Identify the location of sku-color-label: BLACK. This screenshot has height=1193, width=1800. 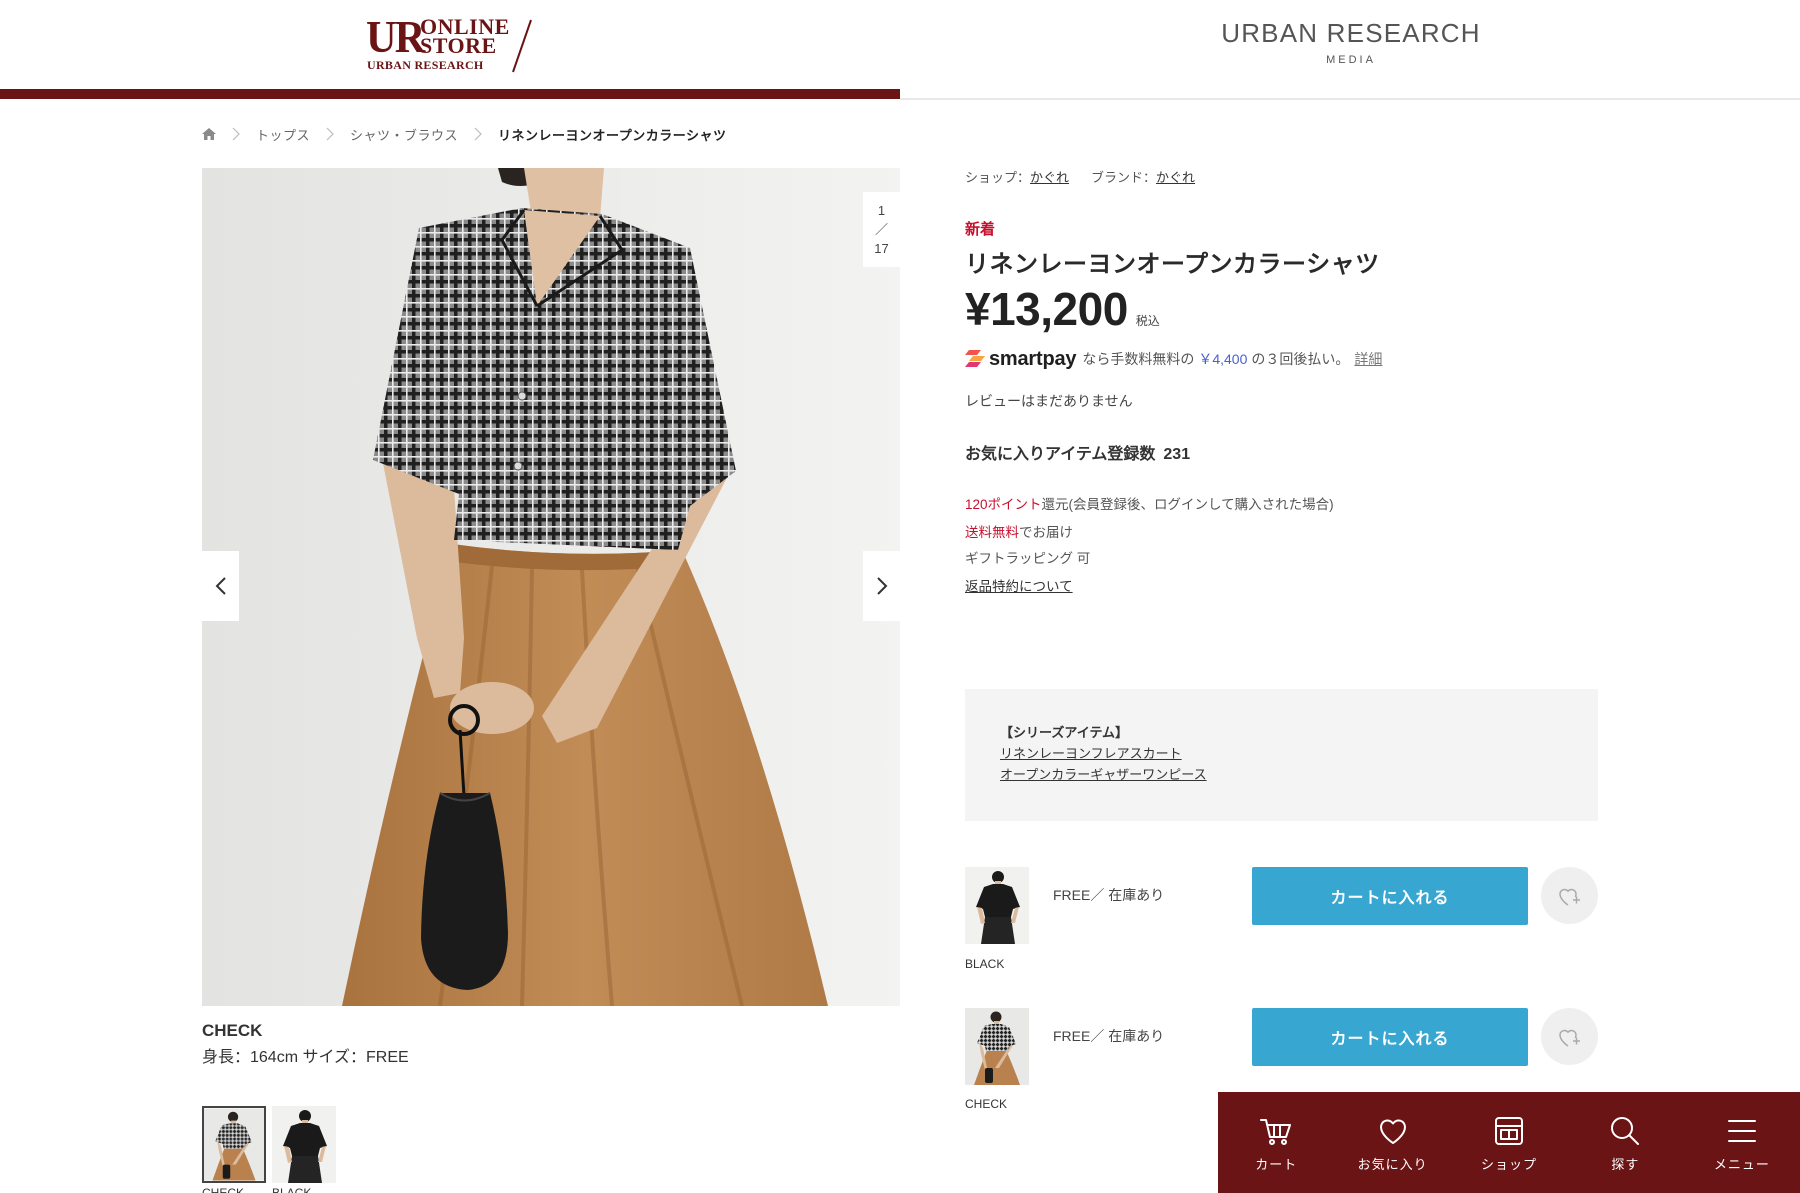
(985, 964).